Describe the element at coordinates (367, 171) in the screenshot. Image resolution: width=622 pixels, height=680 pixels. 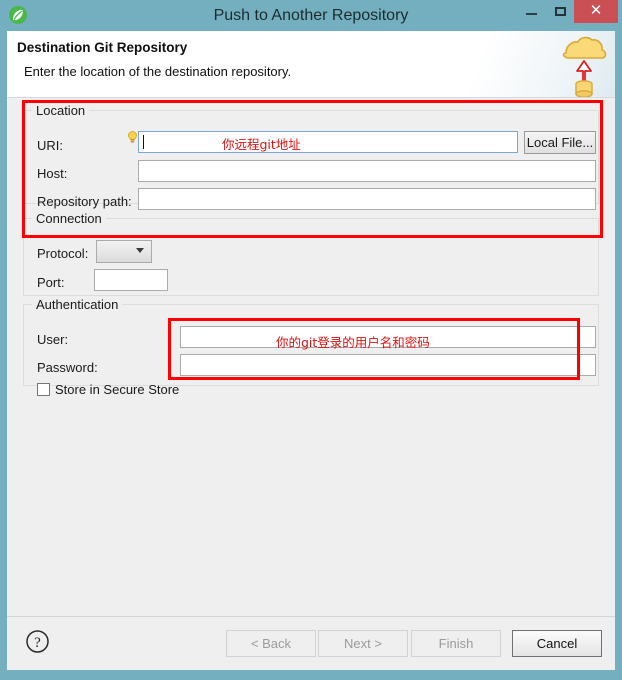
I see `host-input` at that location.